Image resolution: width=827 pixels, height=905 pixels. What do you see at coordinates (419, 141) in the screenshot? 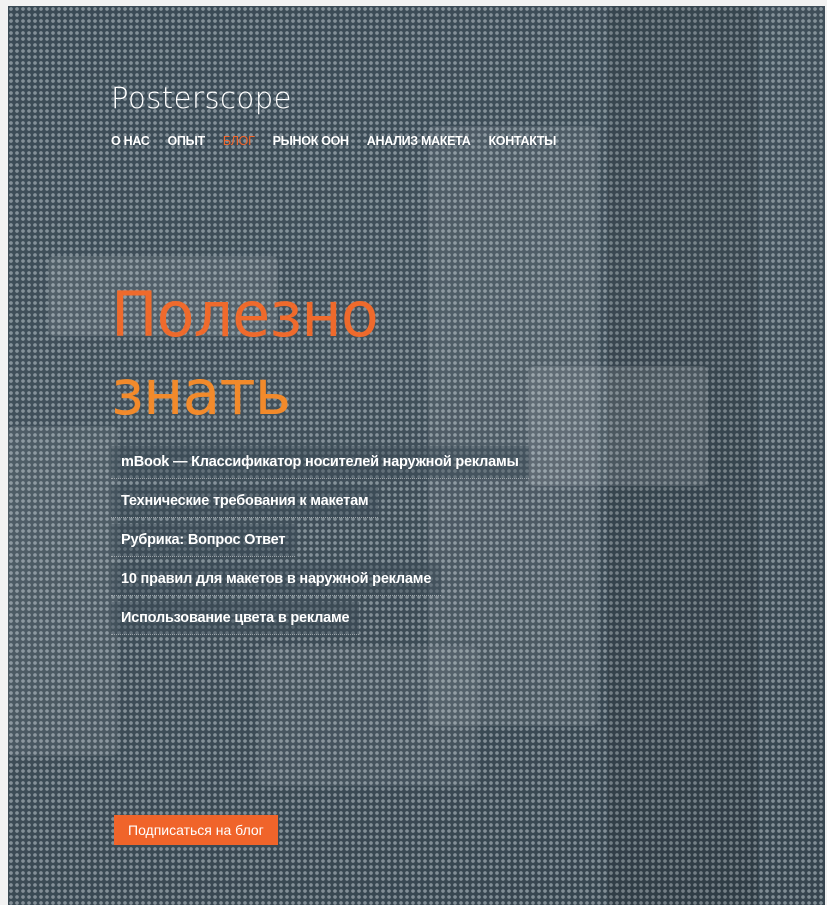
I see `nav-item-layout-analysis: АНАЛИЗ МАКЕТА` at bounding box center [419, 141].